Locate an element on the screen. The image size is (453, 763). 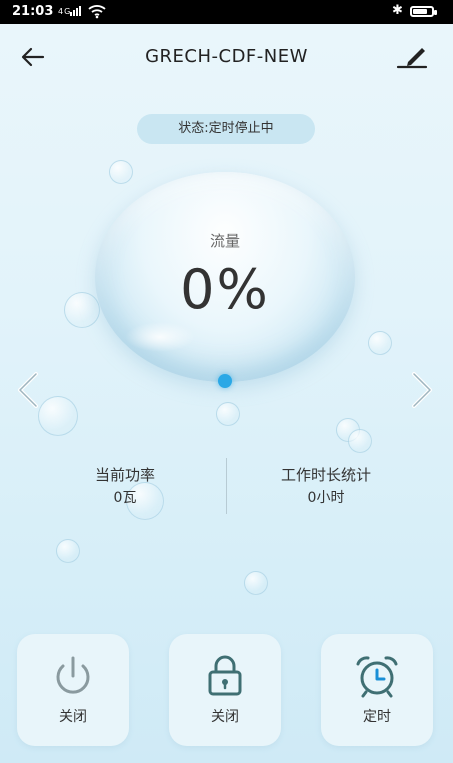
timer-button: 定时 is located at coordinates (377, 690).